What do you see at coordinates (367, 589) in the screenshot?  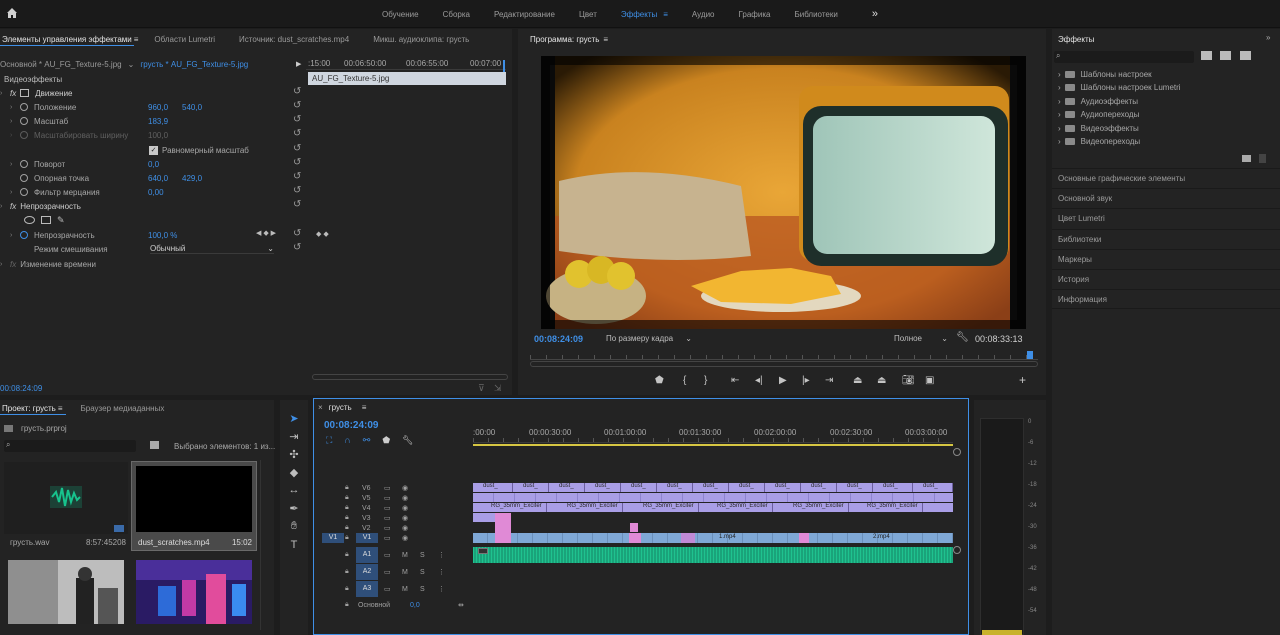 I see `track-label: A3` at bounding box center [367, 589].